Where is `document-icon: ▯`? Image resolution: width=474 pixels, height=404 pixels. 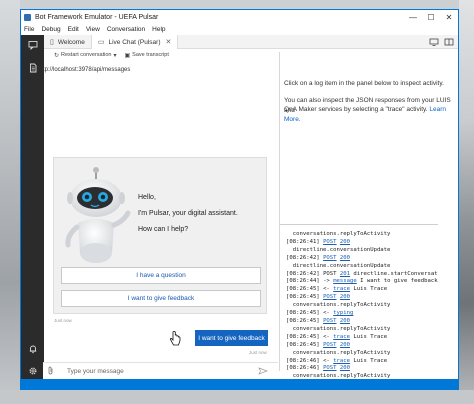 document-icon: ▯ is located at coordinates (52, 42).